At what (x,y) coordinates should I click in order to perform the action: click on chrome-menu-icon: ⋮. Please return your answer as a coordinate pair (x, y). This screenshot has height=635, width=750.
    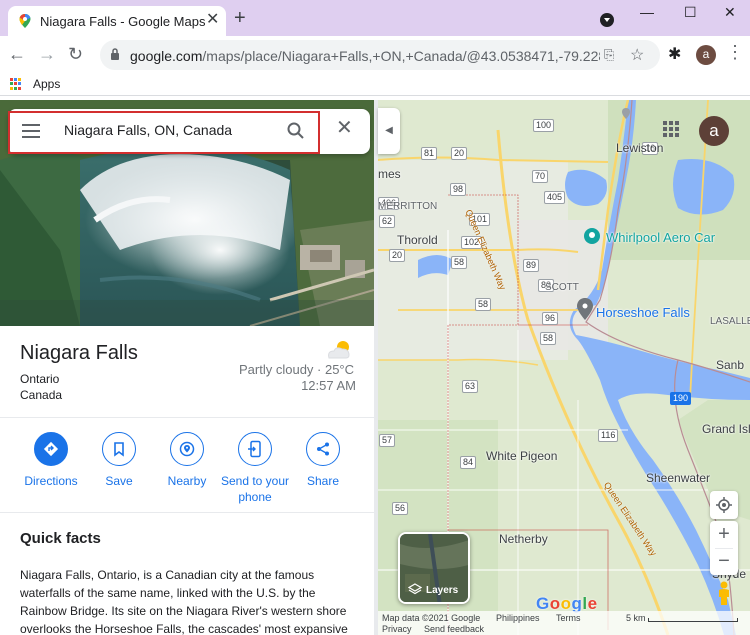
    Looking at the image, I should click on (735, 52).